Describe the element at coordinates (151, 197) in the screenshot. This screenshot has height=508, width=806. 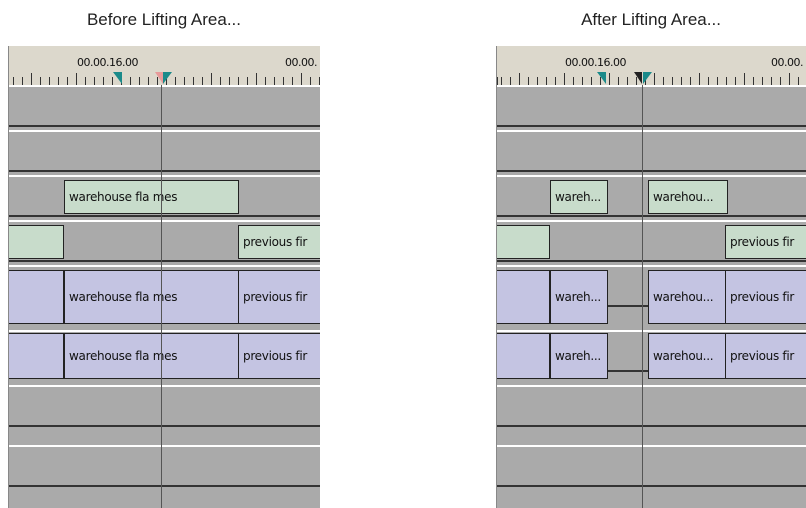
I see `video-clip: warehouse fla mes` at that location.